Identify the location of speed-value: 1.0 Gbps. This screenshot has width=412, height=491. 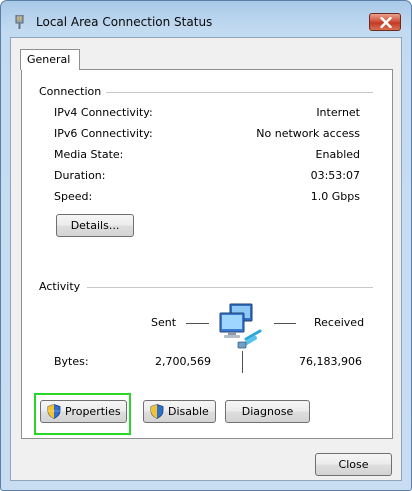
(335, 196).